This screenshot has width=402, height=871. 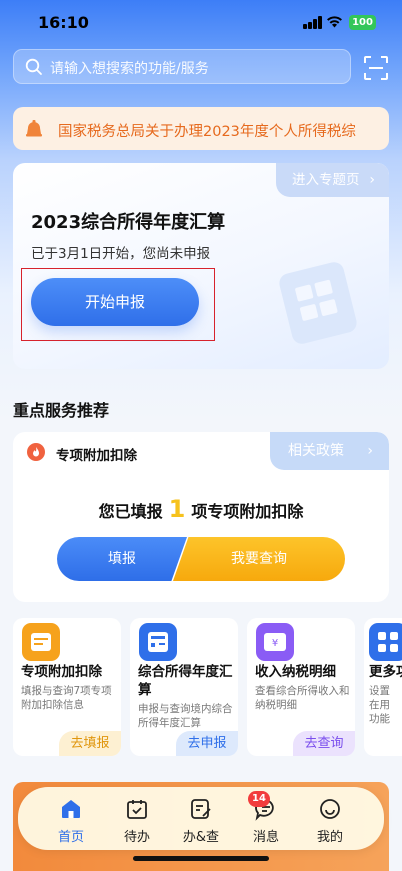 I want to click on enter-topic-link: 进入专题页 ›, so click(x=332, y=180).